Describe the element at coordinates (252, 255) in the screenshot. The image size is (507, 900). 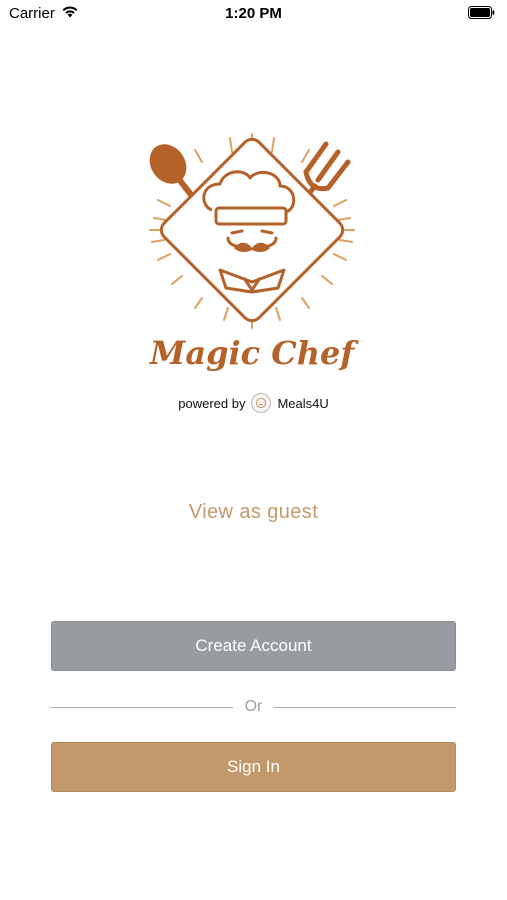
I see `magic-chef-logo: Magic Chef` at that location.